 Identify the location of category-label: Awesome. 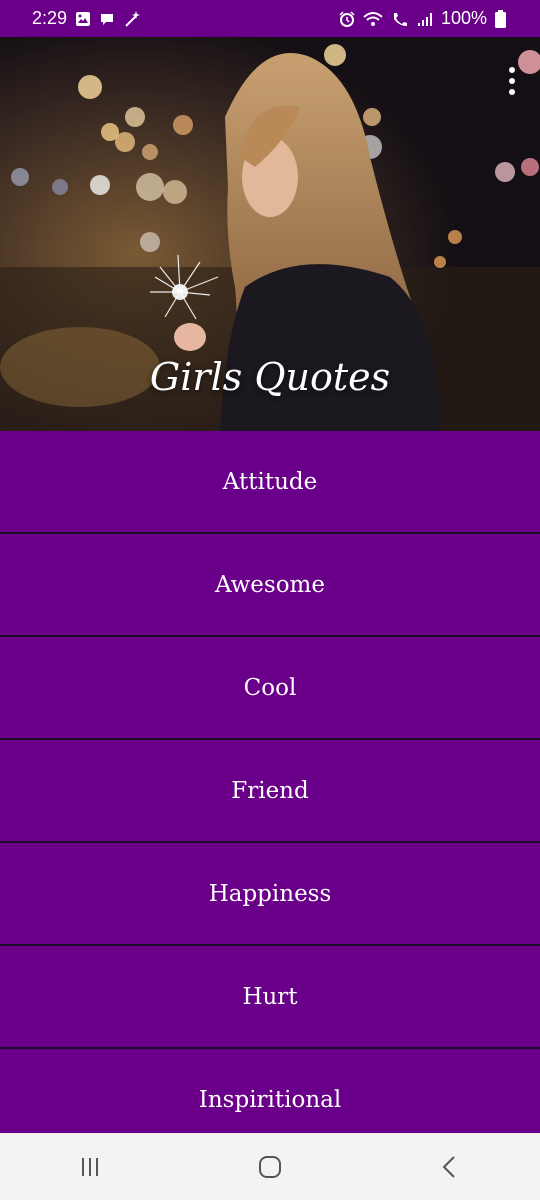
(270, 584).